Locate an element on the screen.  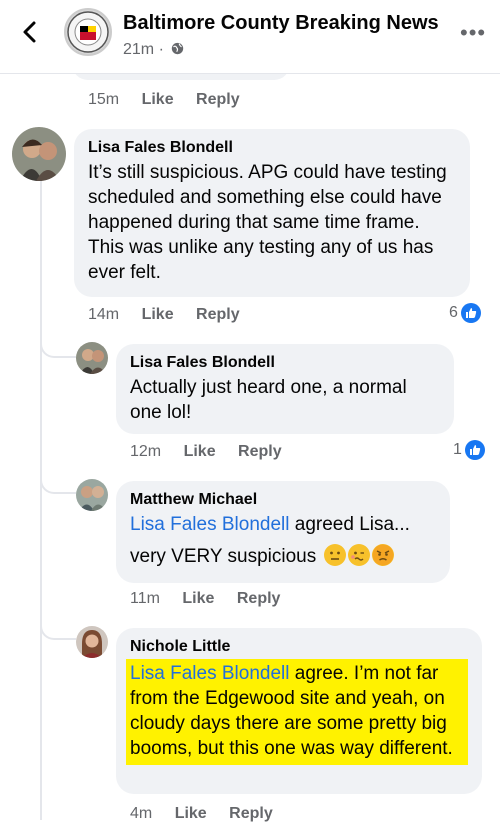
comment-time: 12m is located at coordinates (145, 451).